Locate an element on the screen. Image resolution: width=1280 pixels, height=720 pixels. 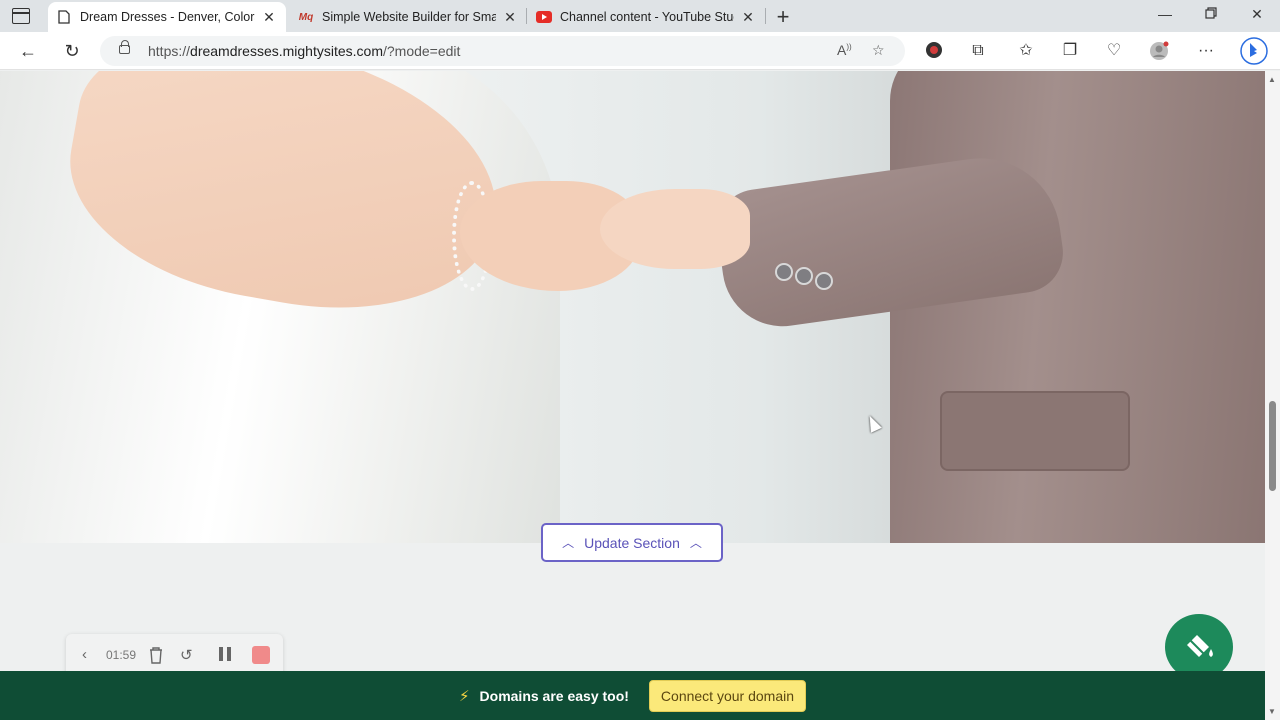
tab-website-builder: Mq Simple Website Builder for Small ✕ is located at coordinates (408, 17).